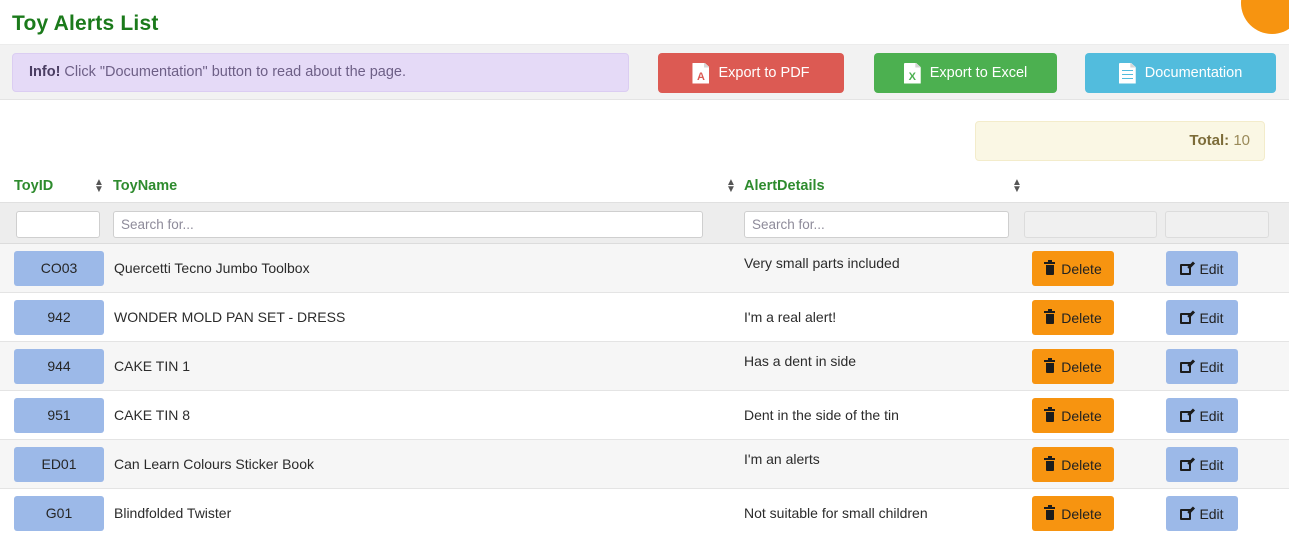 This screenshot has height=534, width=1289. I want to click on total-value: 10, so click(1241, 140).